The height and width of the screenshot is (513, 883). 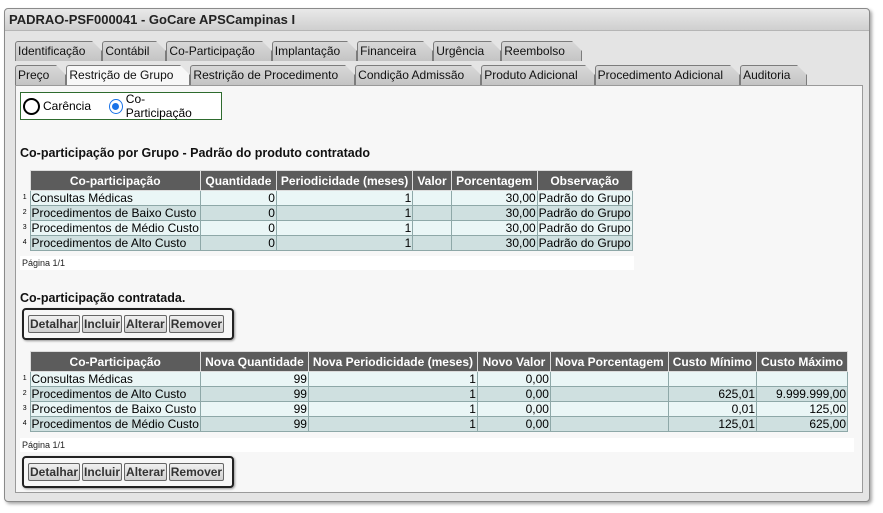 I want to click on tab-reembolso: Reembolso, so click(x=541, y=51).